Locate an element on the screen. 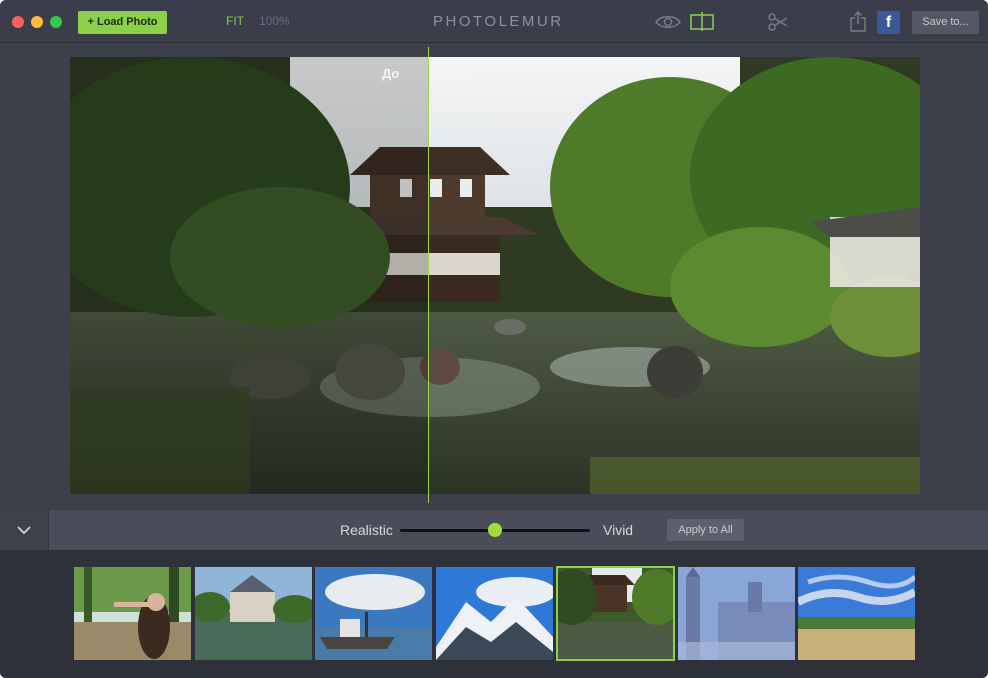  actual-size-zoom-button: 100% is located at coordinates (274, 21).